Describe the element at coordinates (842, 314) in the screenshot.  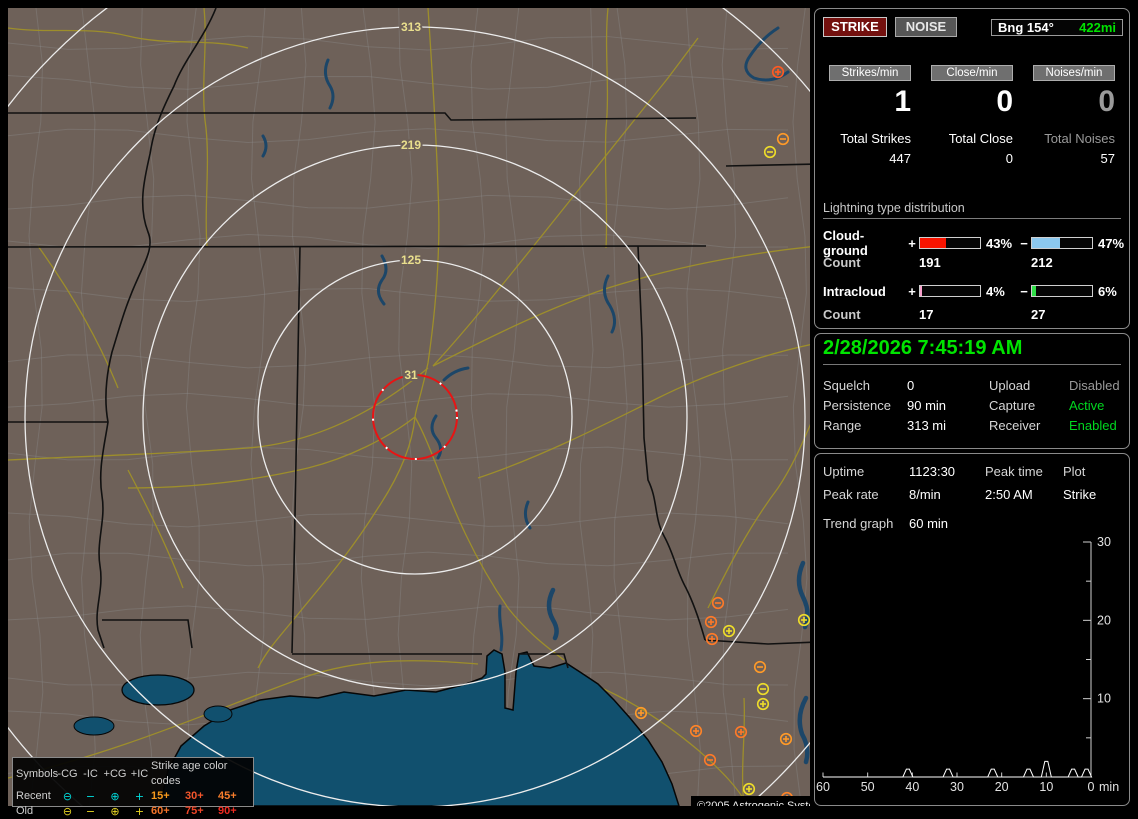
I see `ic-count-label: Count` at that location.